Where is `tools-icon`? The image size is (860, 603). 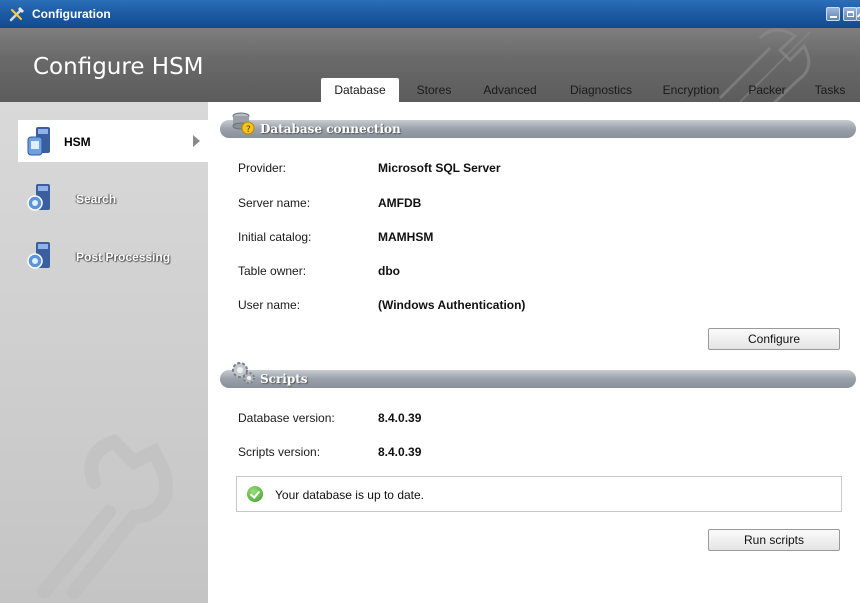
tools-icon is located at coordinates (16, 14).